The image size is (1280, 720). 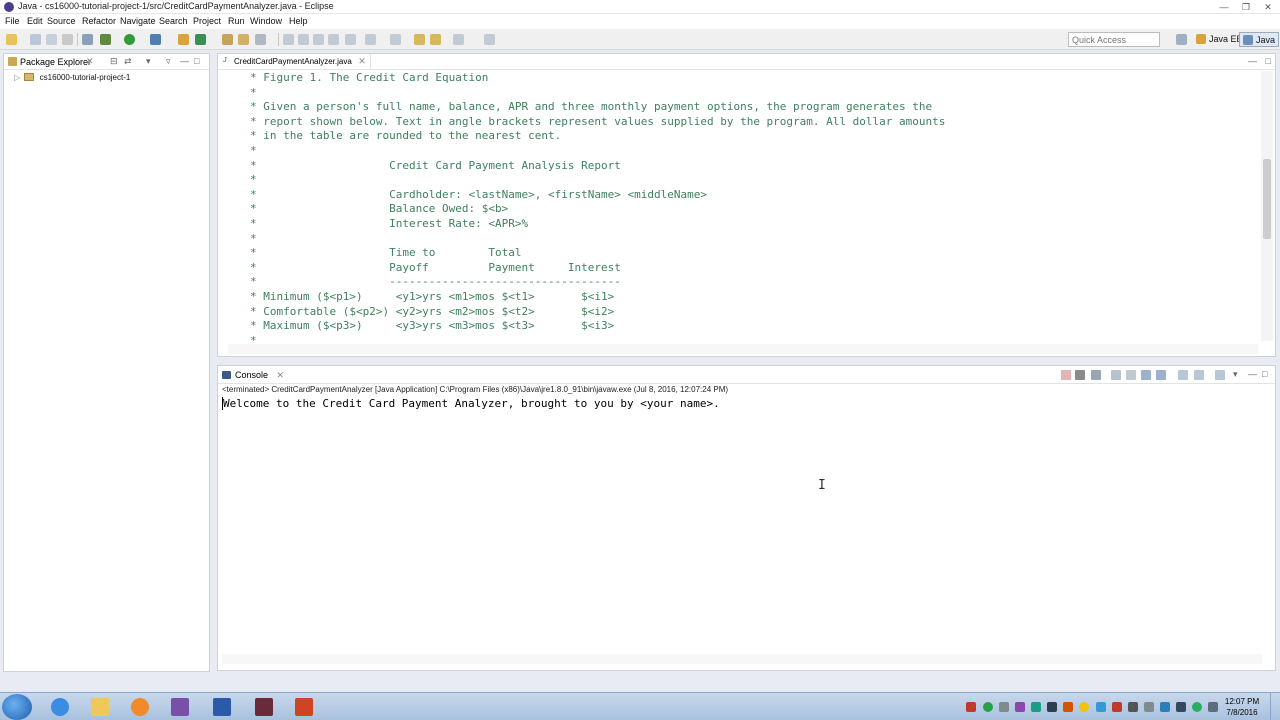 What do you see at coordinates (264, 707) in the screenshot?
I see `winrar-task` at bounding box center [264, 707].